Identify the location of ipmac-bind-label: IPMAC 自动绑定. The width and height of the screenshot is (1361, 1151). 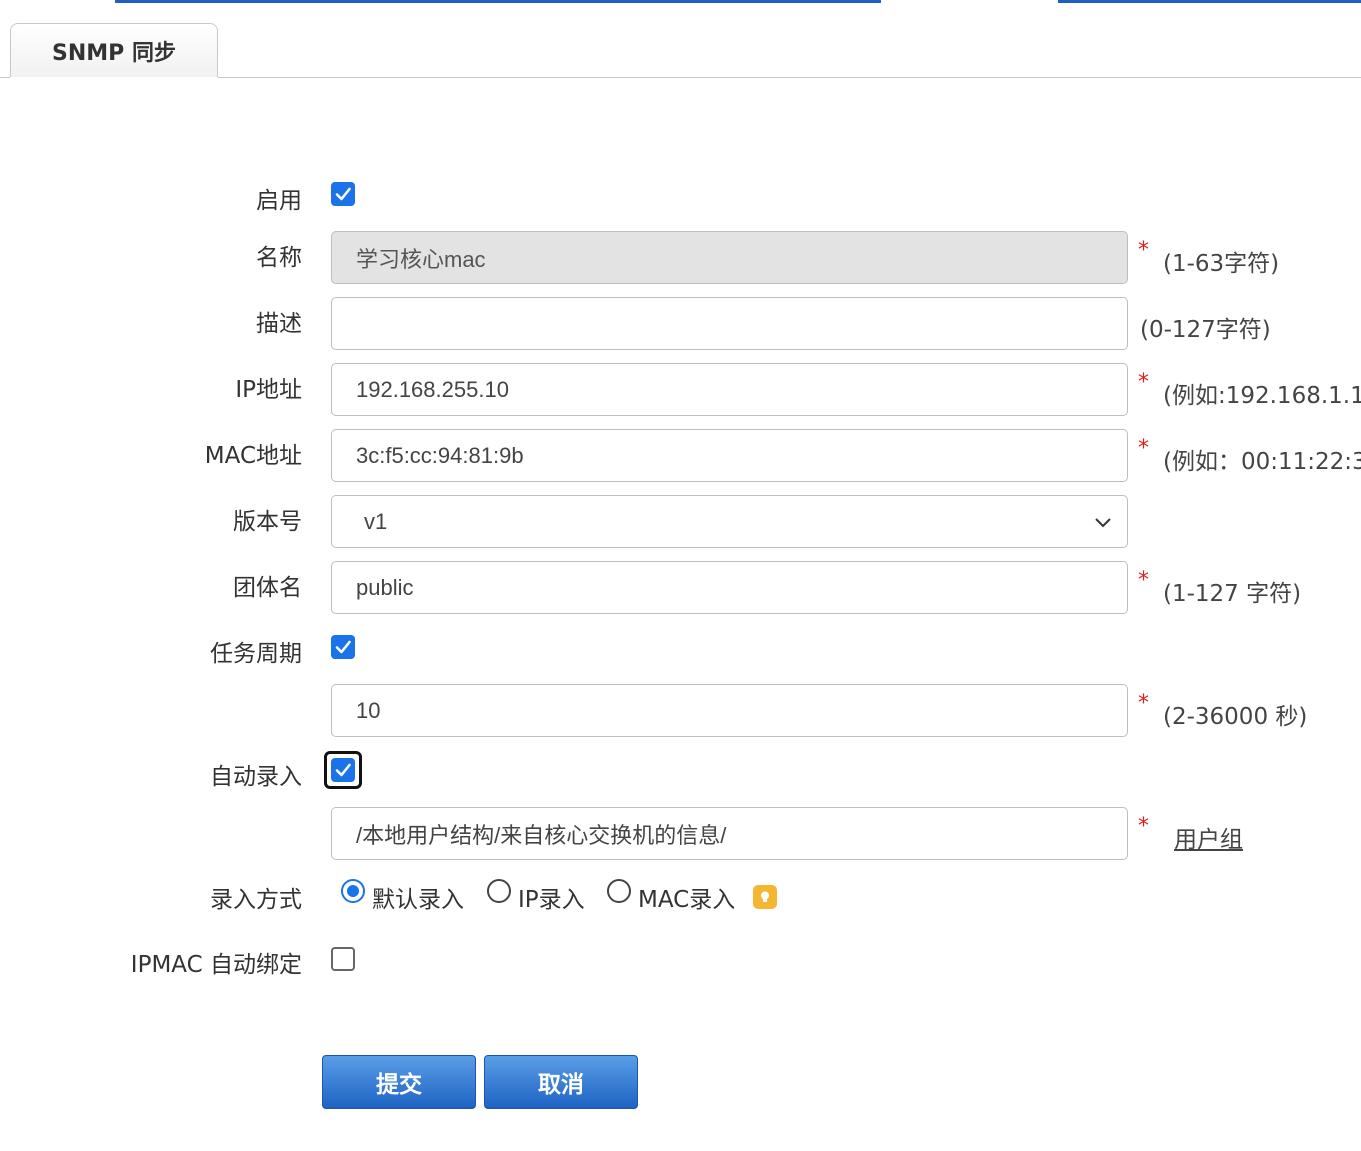
(216, 965).